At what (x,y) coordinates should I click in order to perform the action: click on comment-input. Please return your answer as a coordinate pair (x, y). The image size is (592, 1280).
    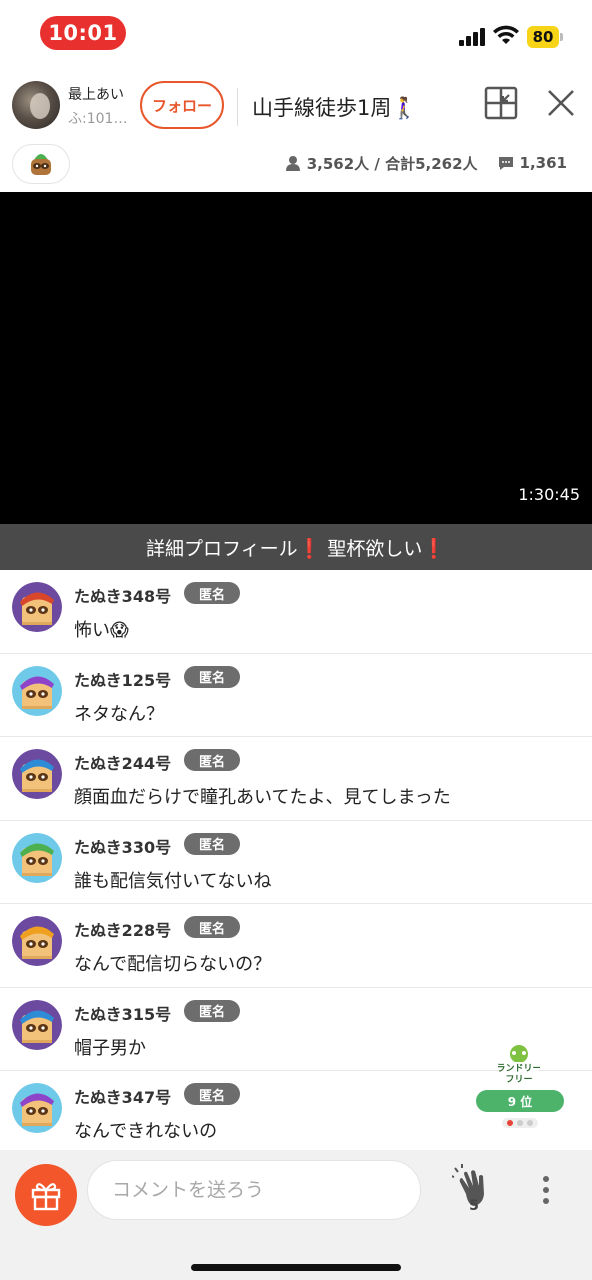
    Looking at the image, I should click on (254, 1190).